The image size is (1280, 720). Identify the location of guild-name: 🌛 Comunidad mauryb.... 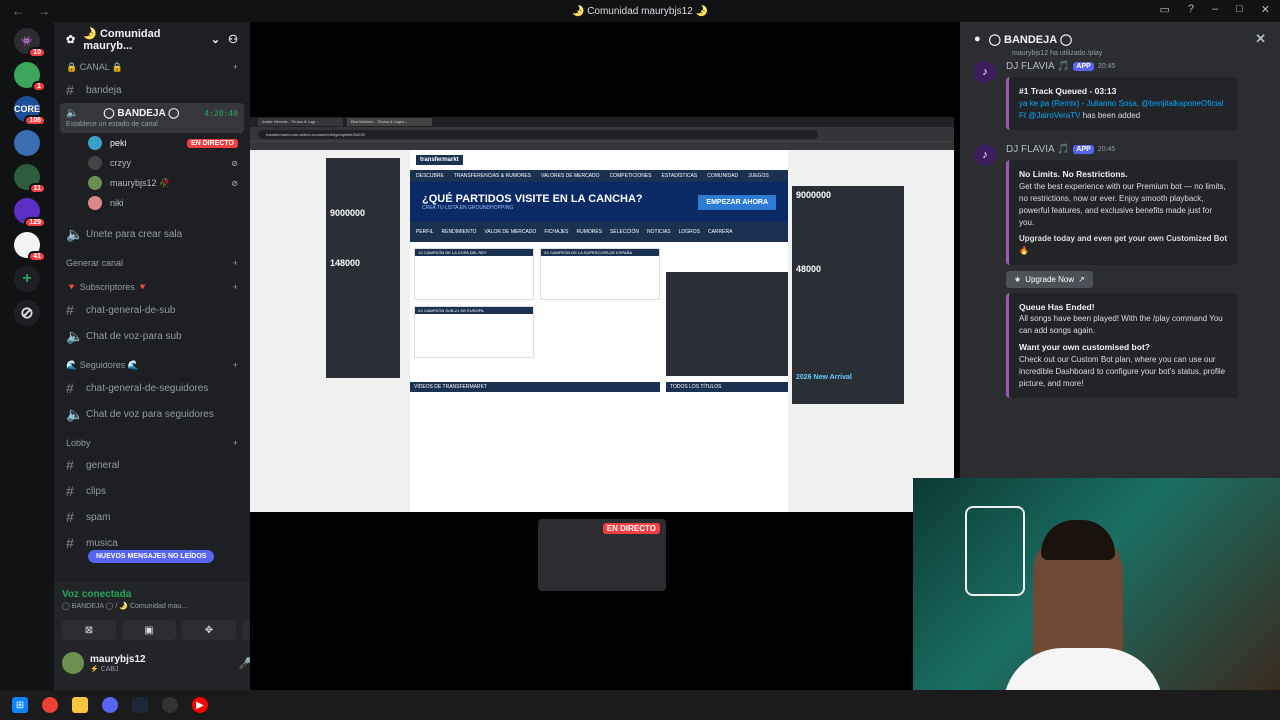
(122, 39).